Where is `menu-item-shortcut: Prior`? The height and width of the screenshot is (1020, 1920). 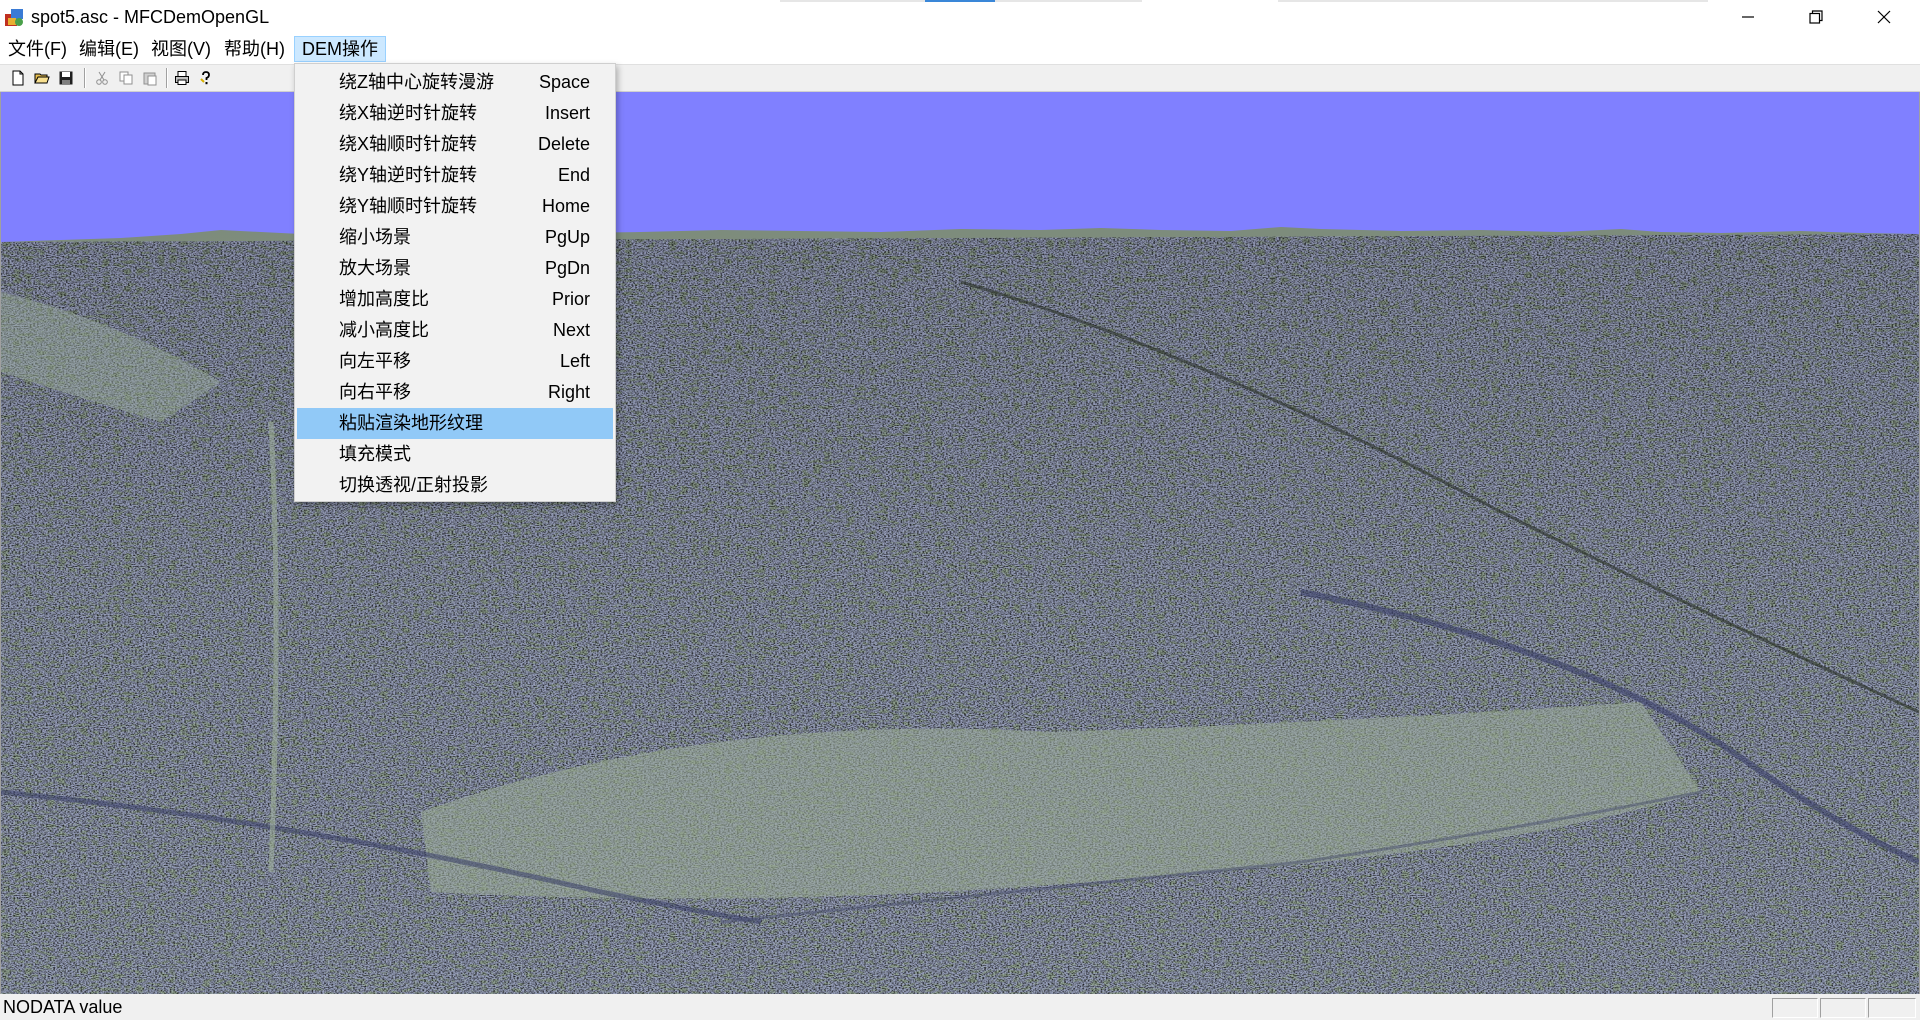 menu-item-shortcut: Prior is located at coordinates (570, 299).